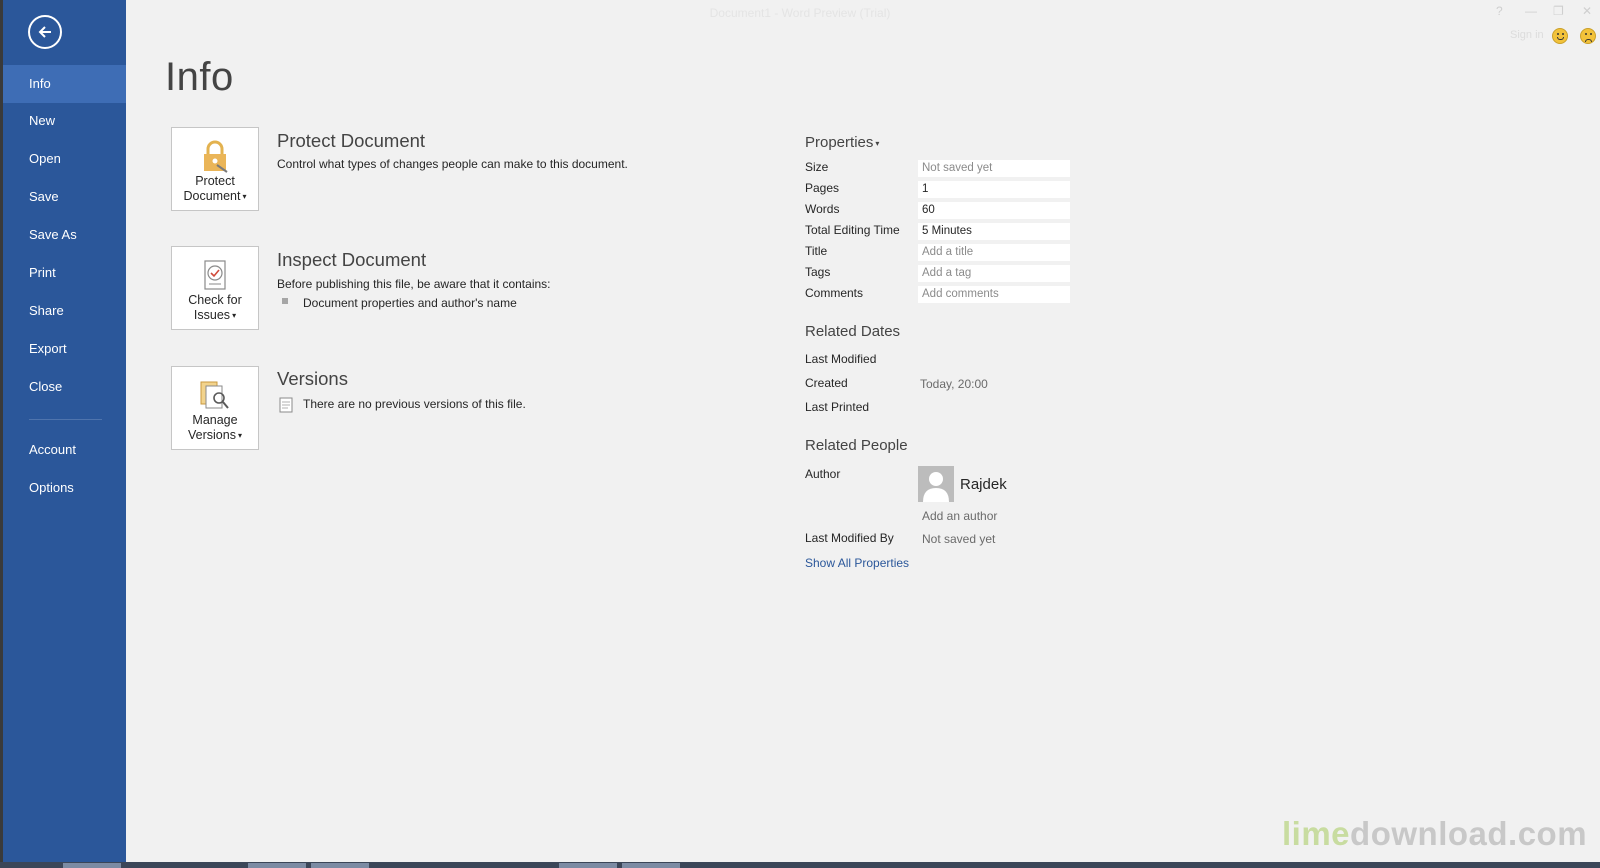 This screenshot has width=1600, height=868. I want to click on protect-button-label-2: Document, so click(212, 196).